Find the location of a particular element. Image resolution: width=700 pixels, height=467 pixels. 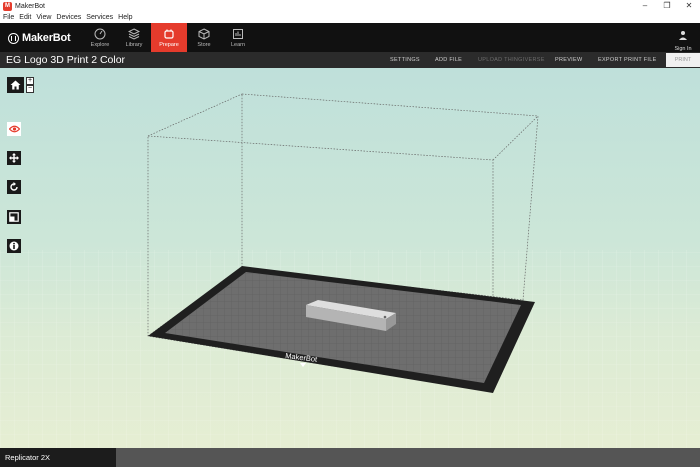

tab-prepare: Prepare is located at coordinates (169, 37).